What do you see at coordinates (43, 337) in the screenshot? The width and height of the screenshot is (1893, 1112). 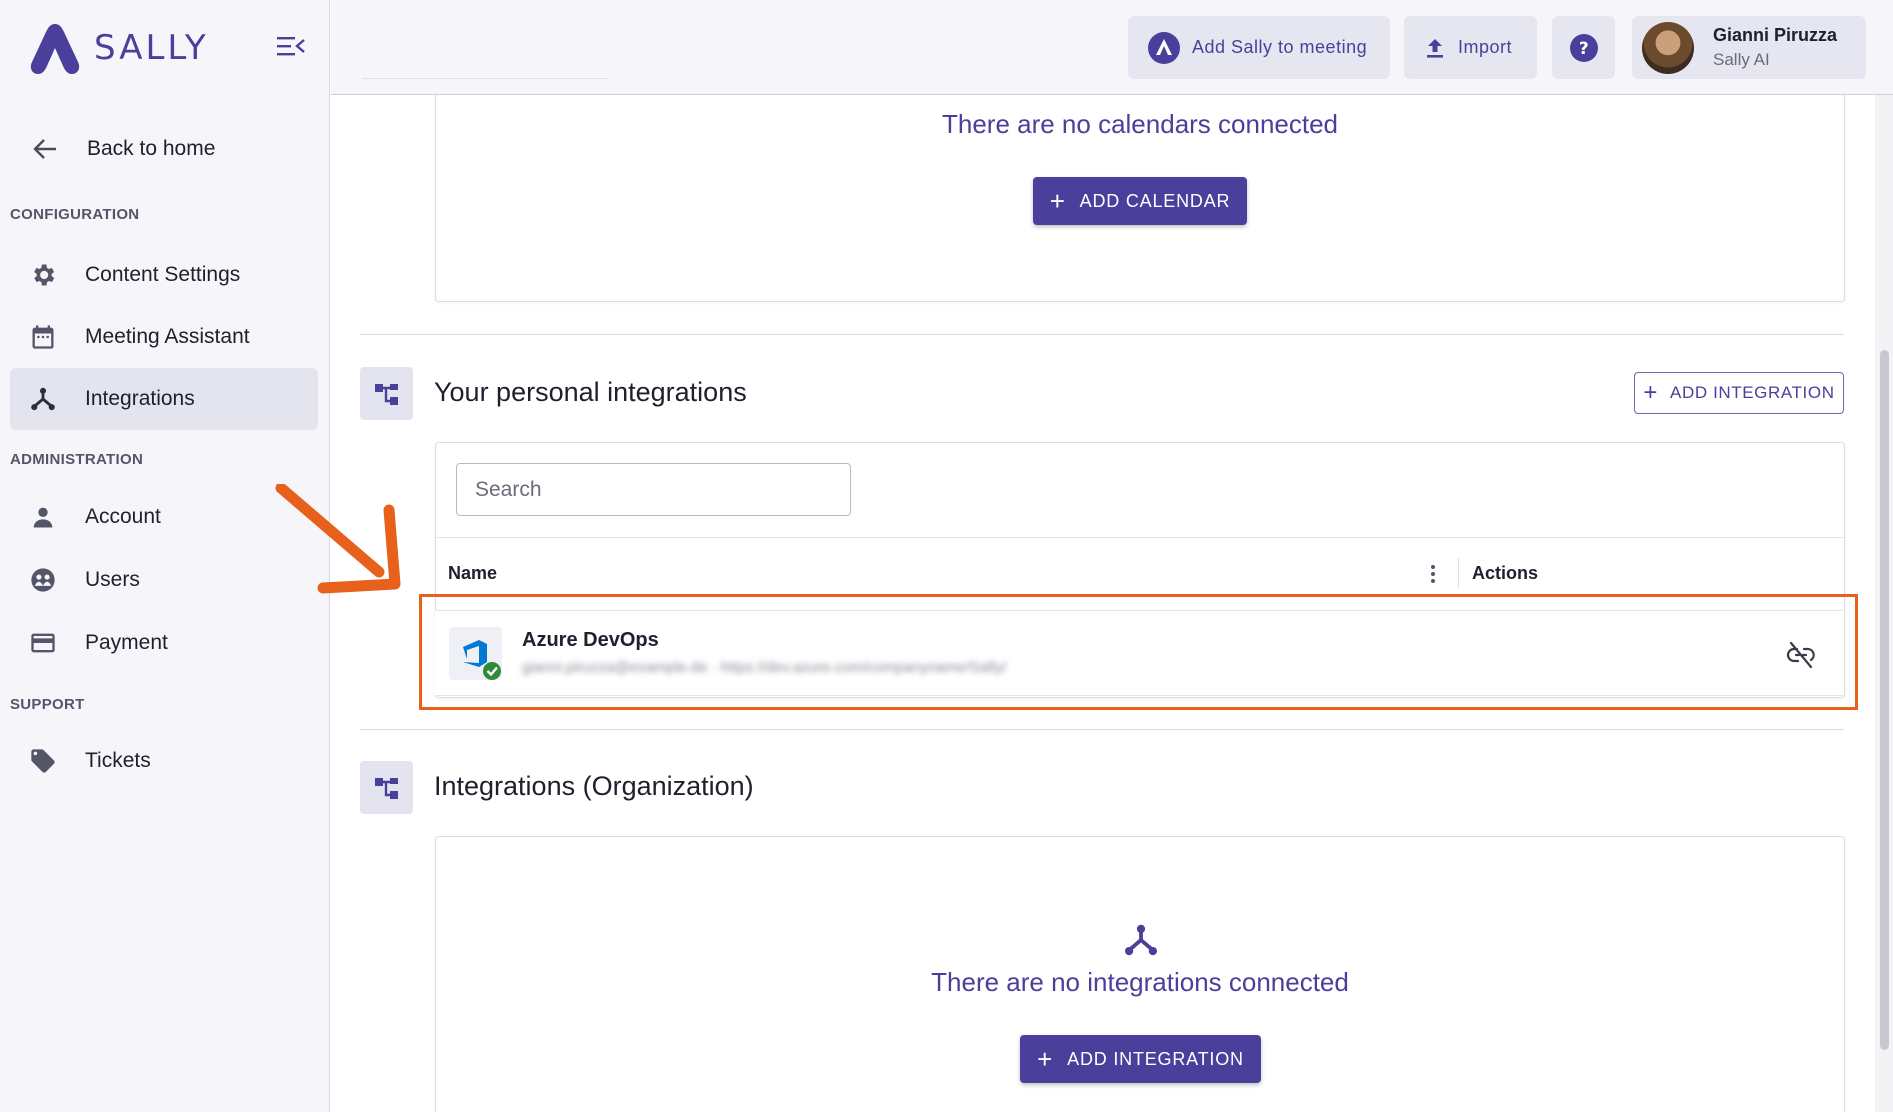 I see `calendar-icon` at bounding box center [43, 337].